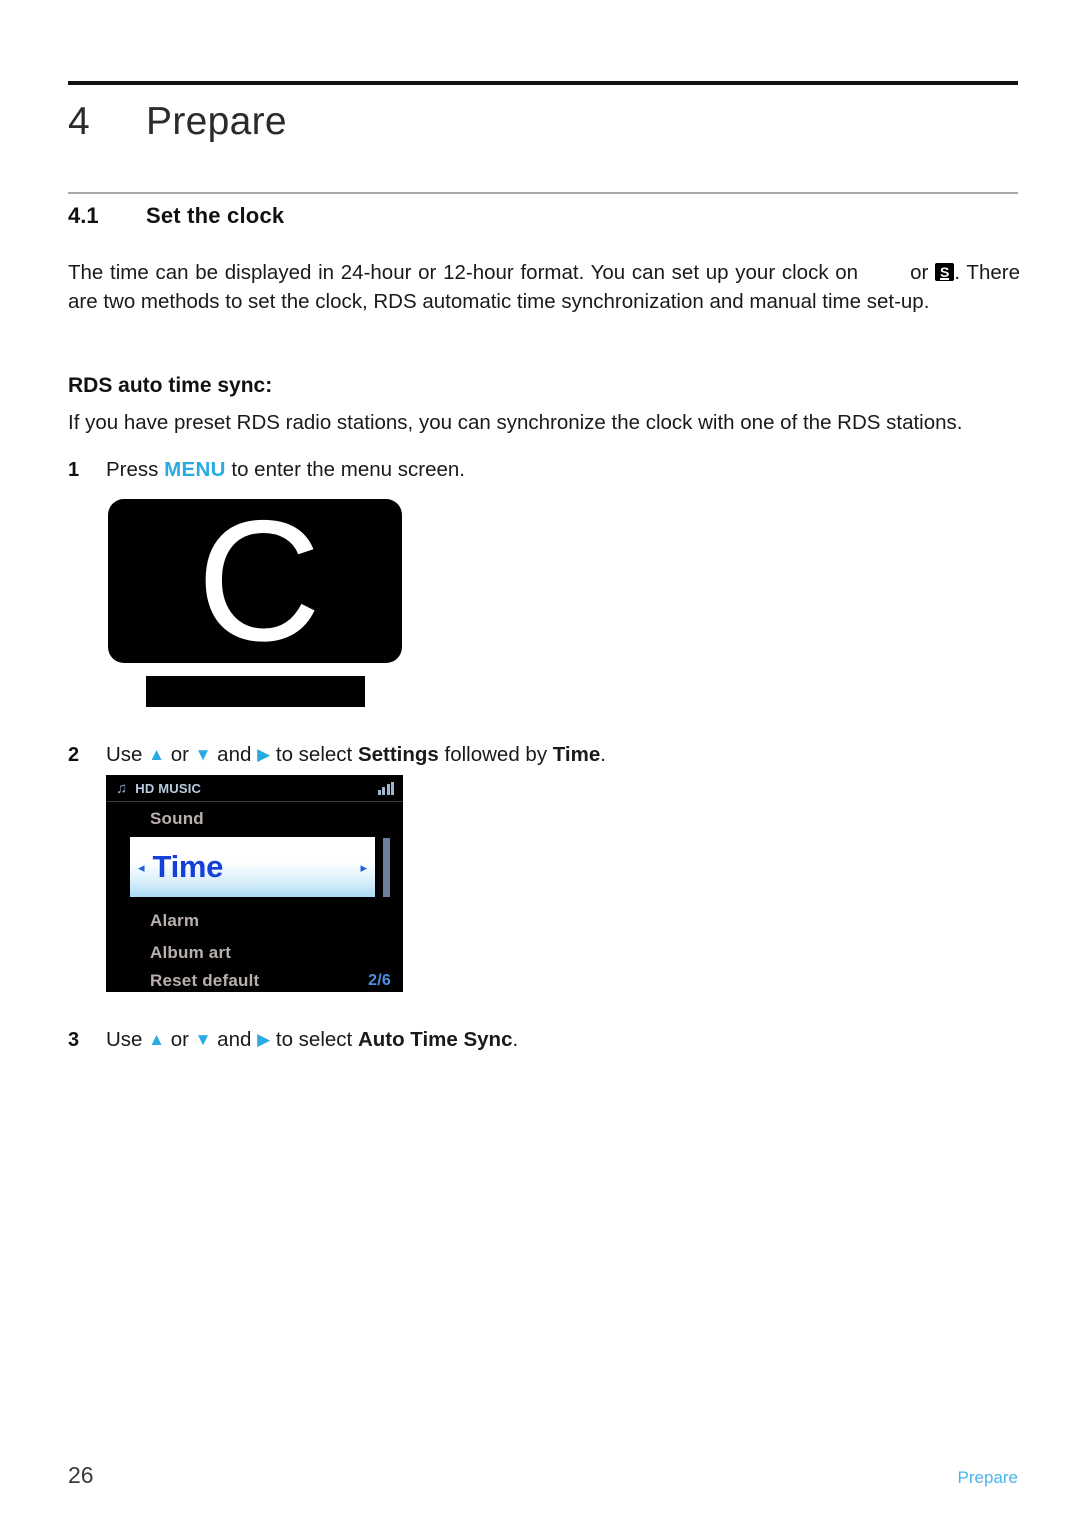 This screenshot has width=1080, height=1527. I want to click on step-1-text: Press MENU to enter the menu screen., so click(285, 470).